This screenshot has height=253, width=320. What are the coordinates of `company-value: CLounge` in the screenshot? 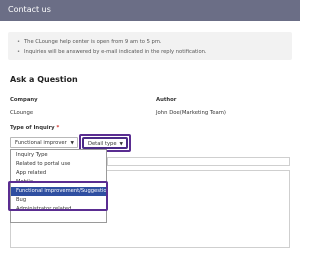 It's located at (22, 113).